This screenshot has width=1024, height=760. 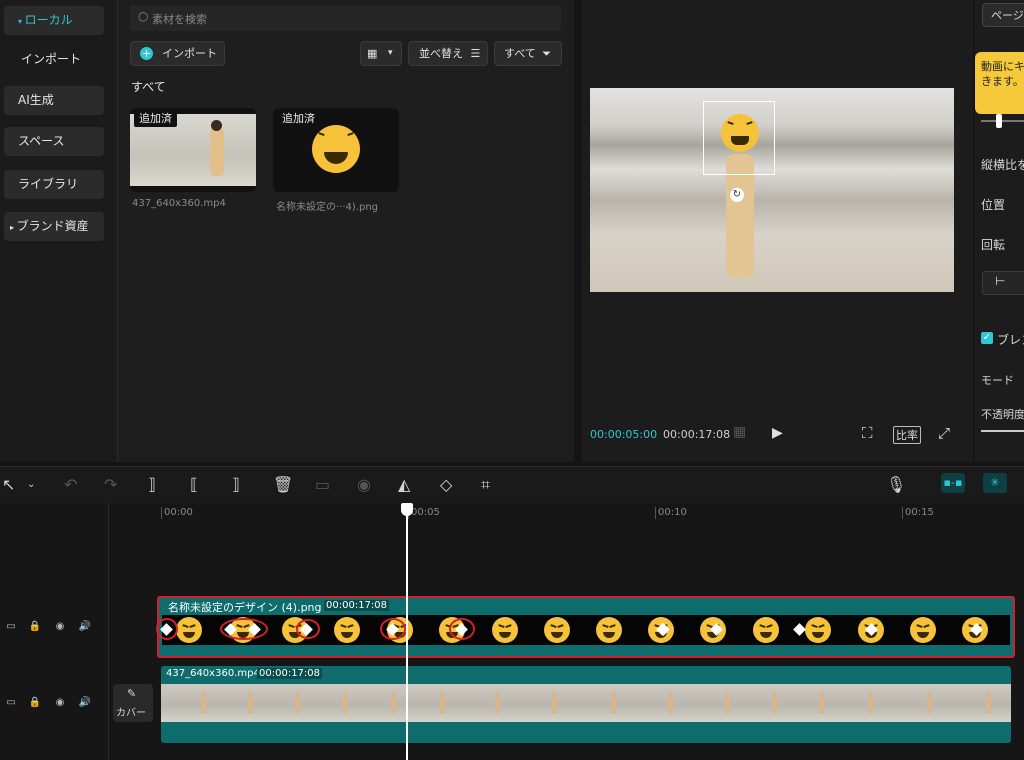 I want to click on media-item-image: 追加済, so click(x=336, y=150).